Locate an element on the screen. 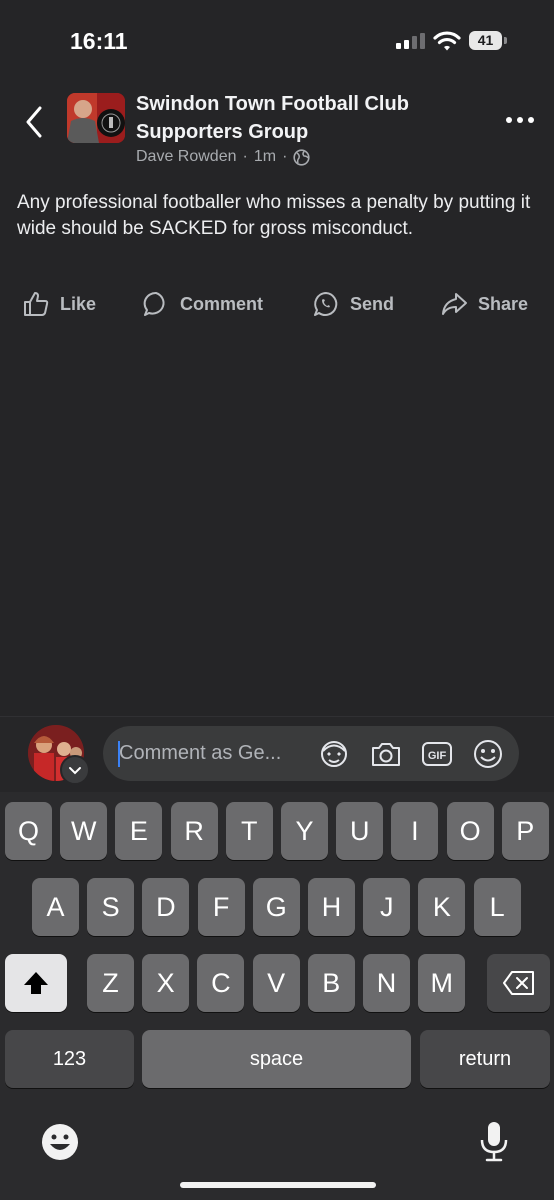 This screenshot has height=1200, width=554. key-m: M is located at coordinates (442, 983).